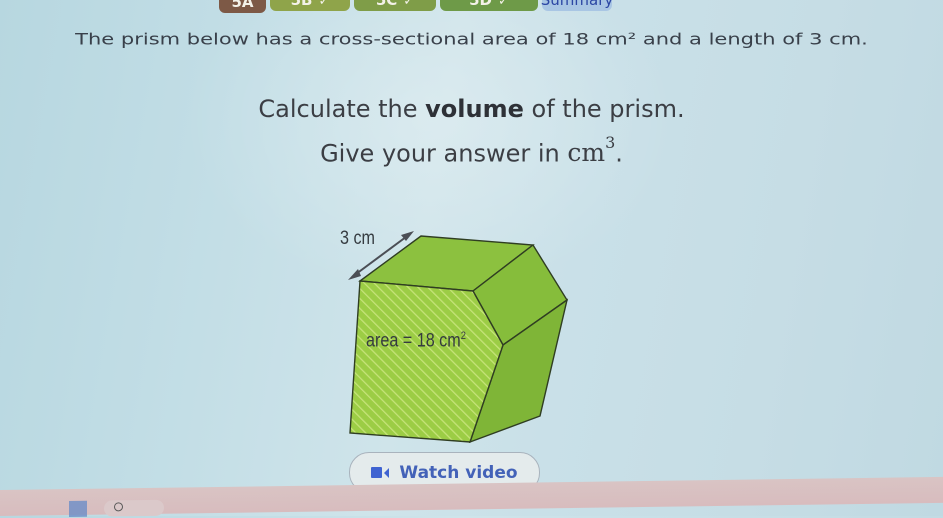 This screenshot has height=518, width=943. Describe the element at coordinates (444, 153) in the screenshot. I see `question-text-part: Give your answer in` at that location.